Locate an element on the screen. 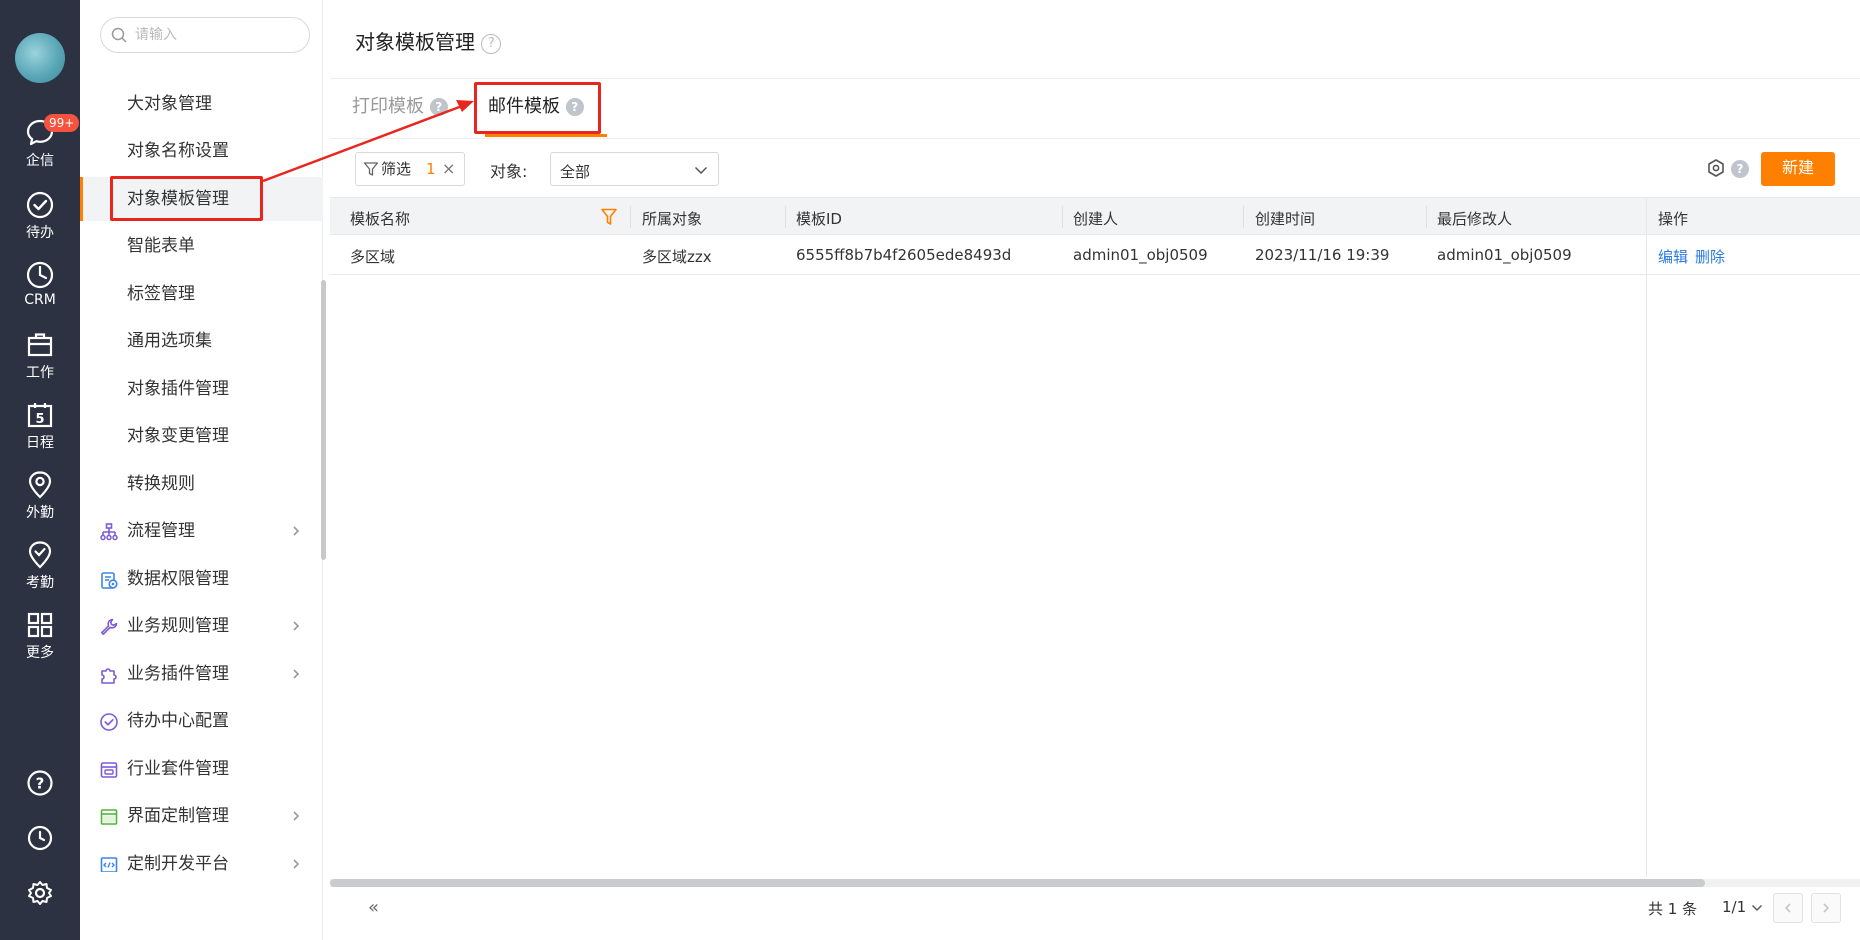 This screenshot has width=1860, height=940. rail-item-more: 更多 is located at coordinates (40, 636).